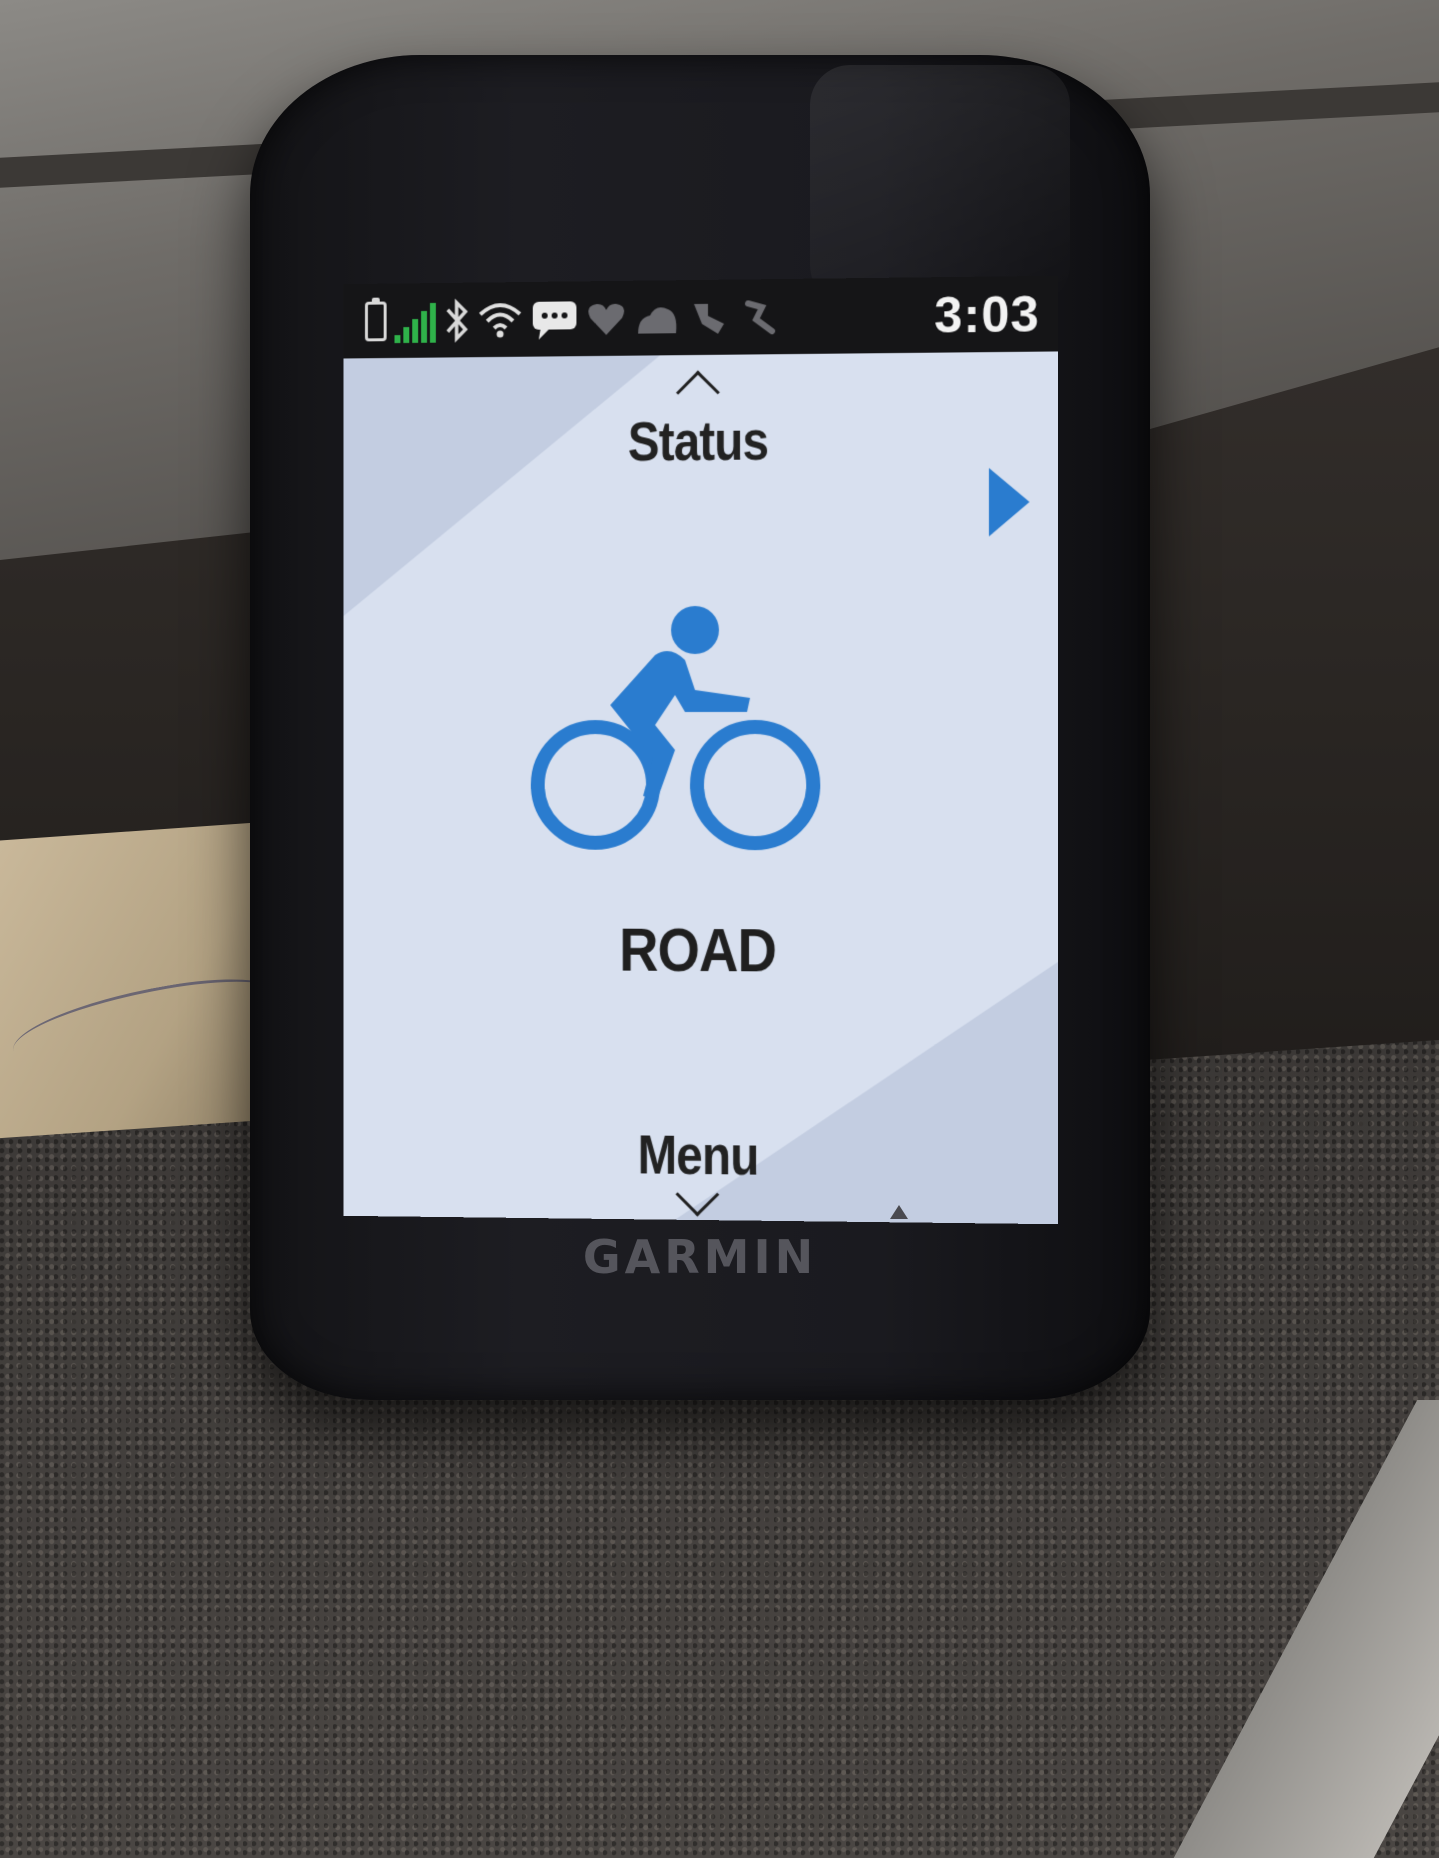 The height and width of the screenshot is (1858, 1439). I want to click on sensor-icon, so click(710, 317).